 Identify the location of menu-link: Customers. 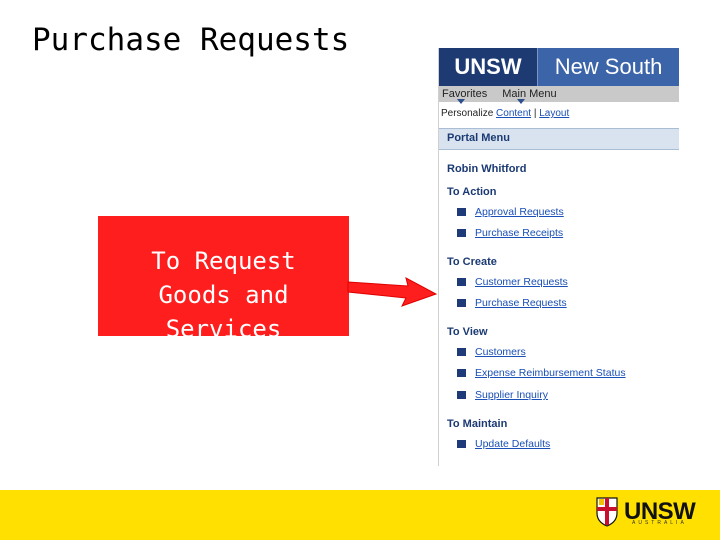
(500, 352).